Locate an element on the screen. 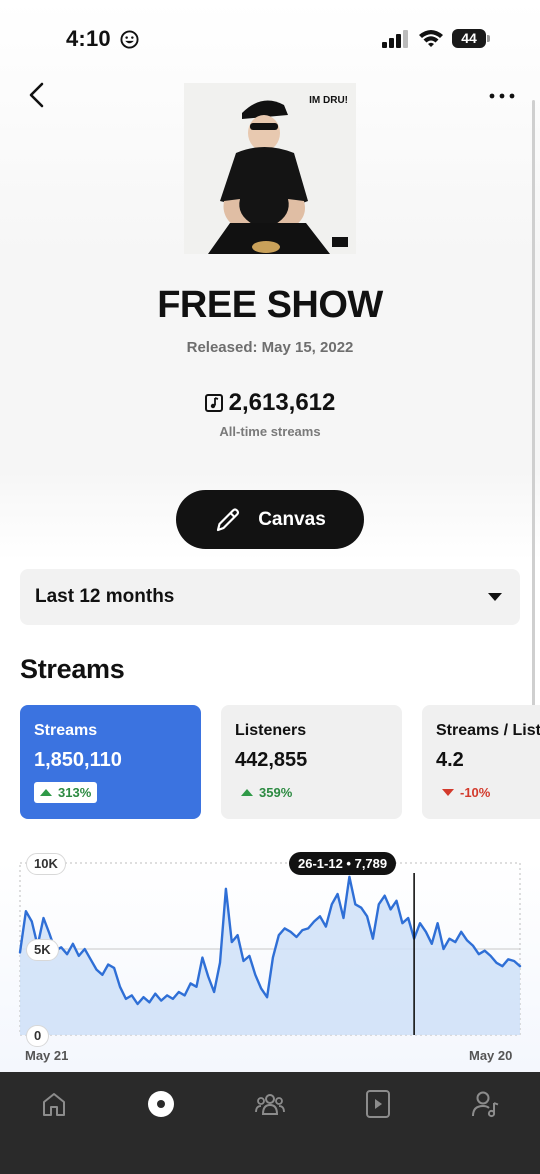 This screenshot has width=540, height=1174. bottom-tab-bar is located at coordinates (270, 1123).